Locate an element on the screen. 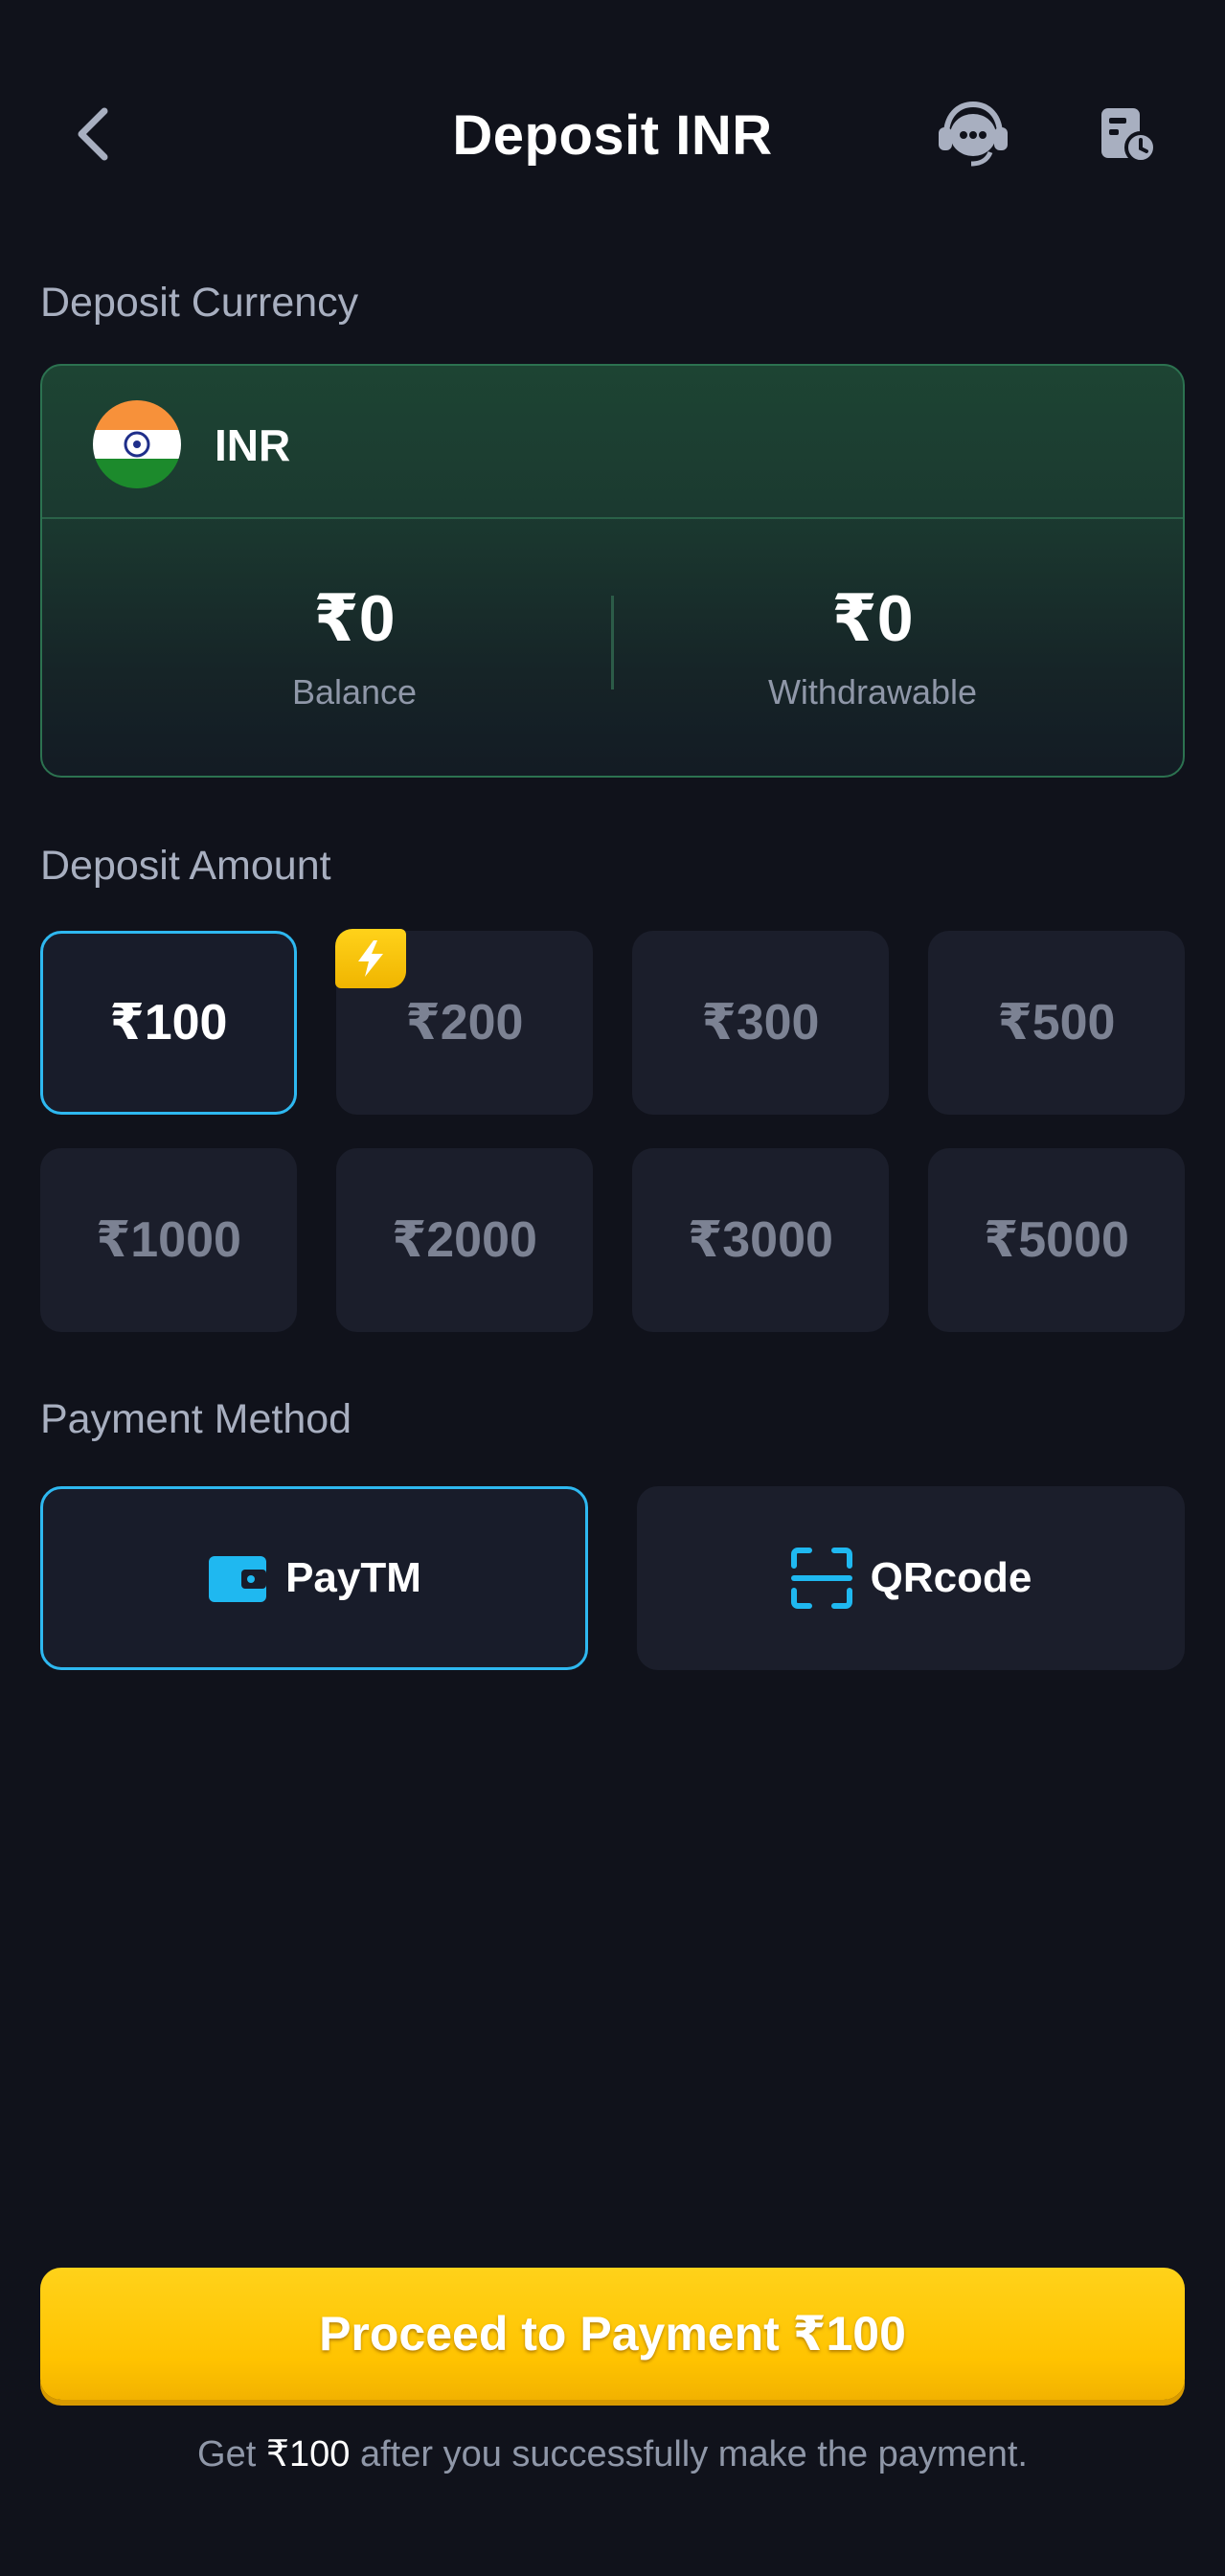  payment-method-paytm: PayTM is located at coordinates (314, 1578).